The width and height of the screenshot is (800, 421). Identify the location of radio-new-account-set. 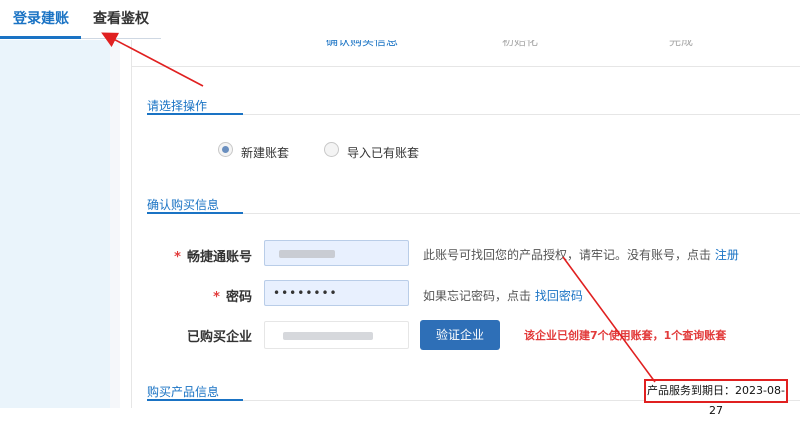
(225, 149).